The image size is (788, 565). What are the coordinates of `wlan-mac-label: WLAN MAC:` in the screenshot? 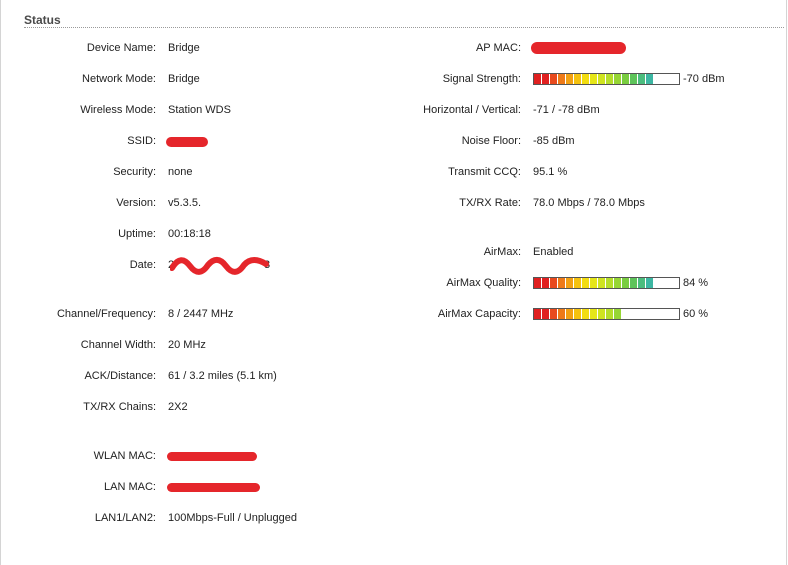 It's located at (124, 456).